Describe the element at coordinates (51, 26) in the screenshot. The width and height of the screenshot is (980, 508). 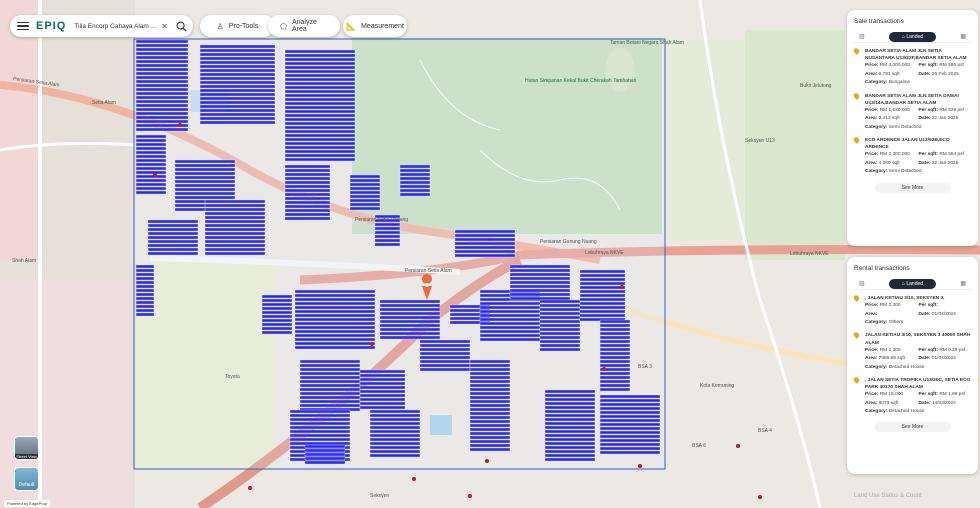
I see `brand-logo: EPIQ` at that location.